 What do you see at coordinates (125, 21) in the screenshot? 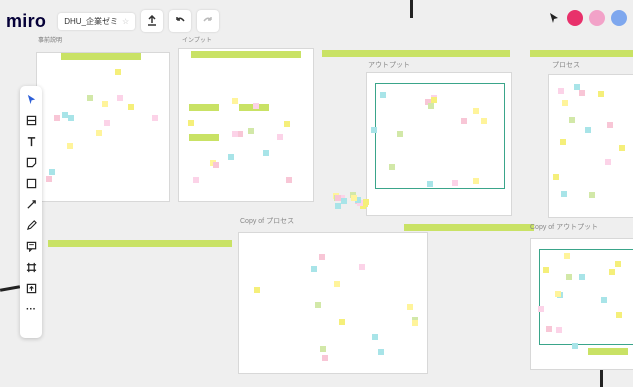
I see `star-icon: ☆` at bounding box center [125, 21].